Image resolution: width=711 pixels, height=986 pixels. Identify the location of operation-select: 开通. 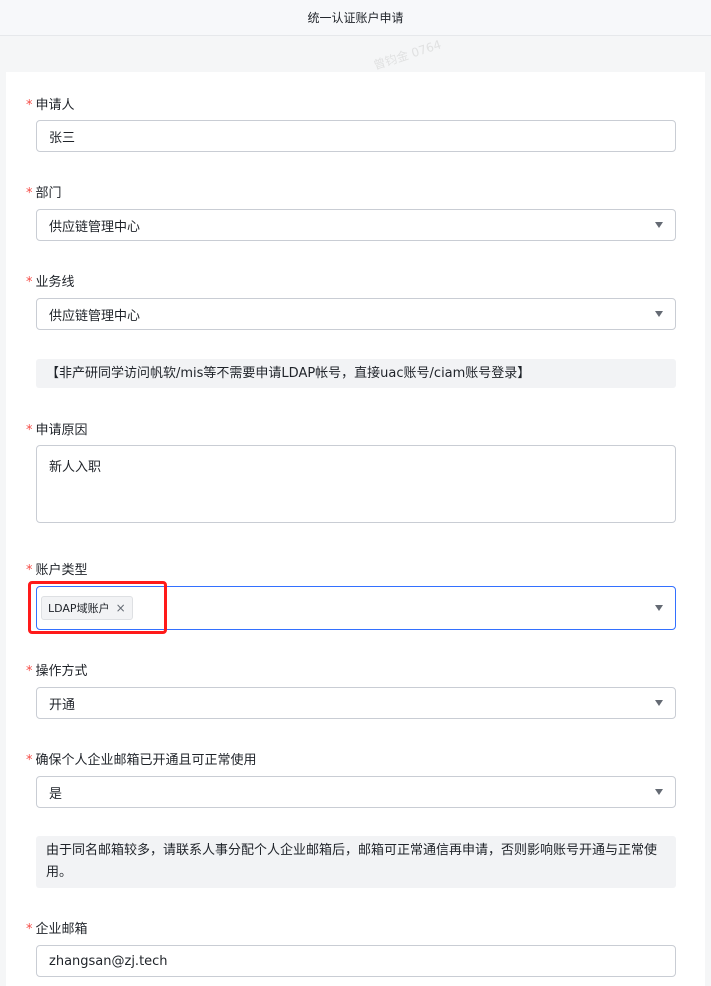
(356, 703).